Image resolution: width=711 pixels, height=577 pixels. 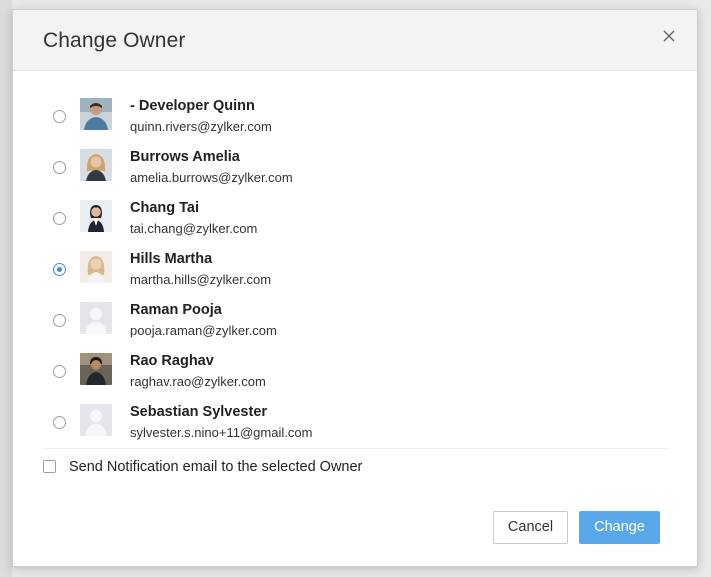 I want to click on owner-row: Chang Tai tai.chang@zylker.com, so click(x=355, y=217).